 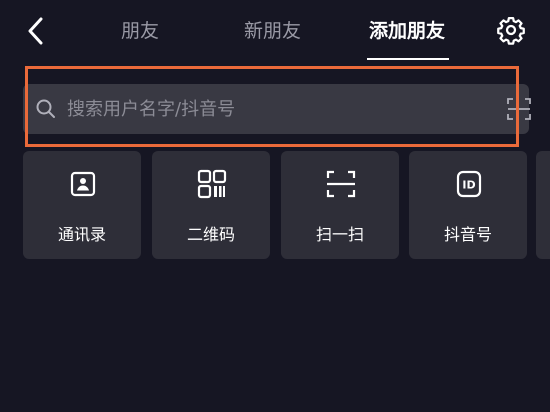 I want to click on back-button, so click(x=35, y=31).